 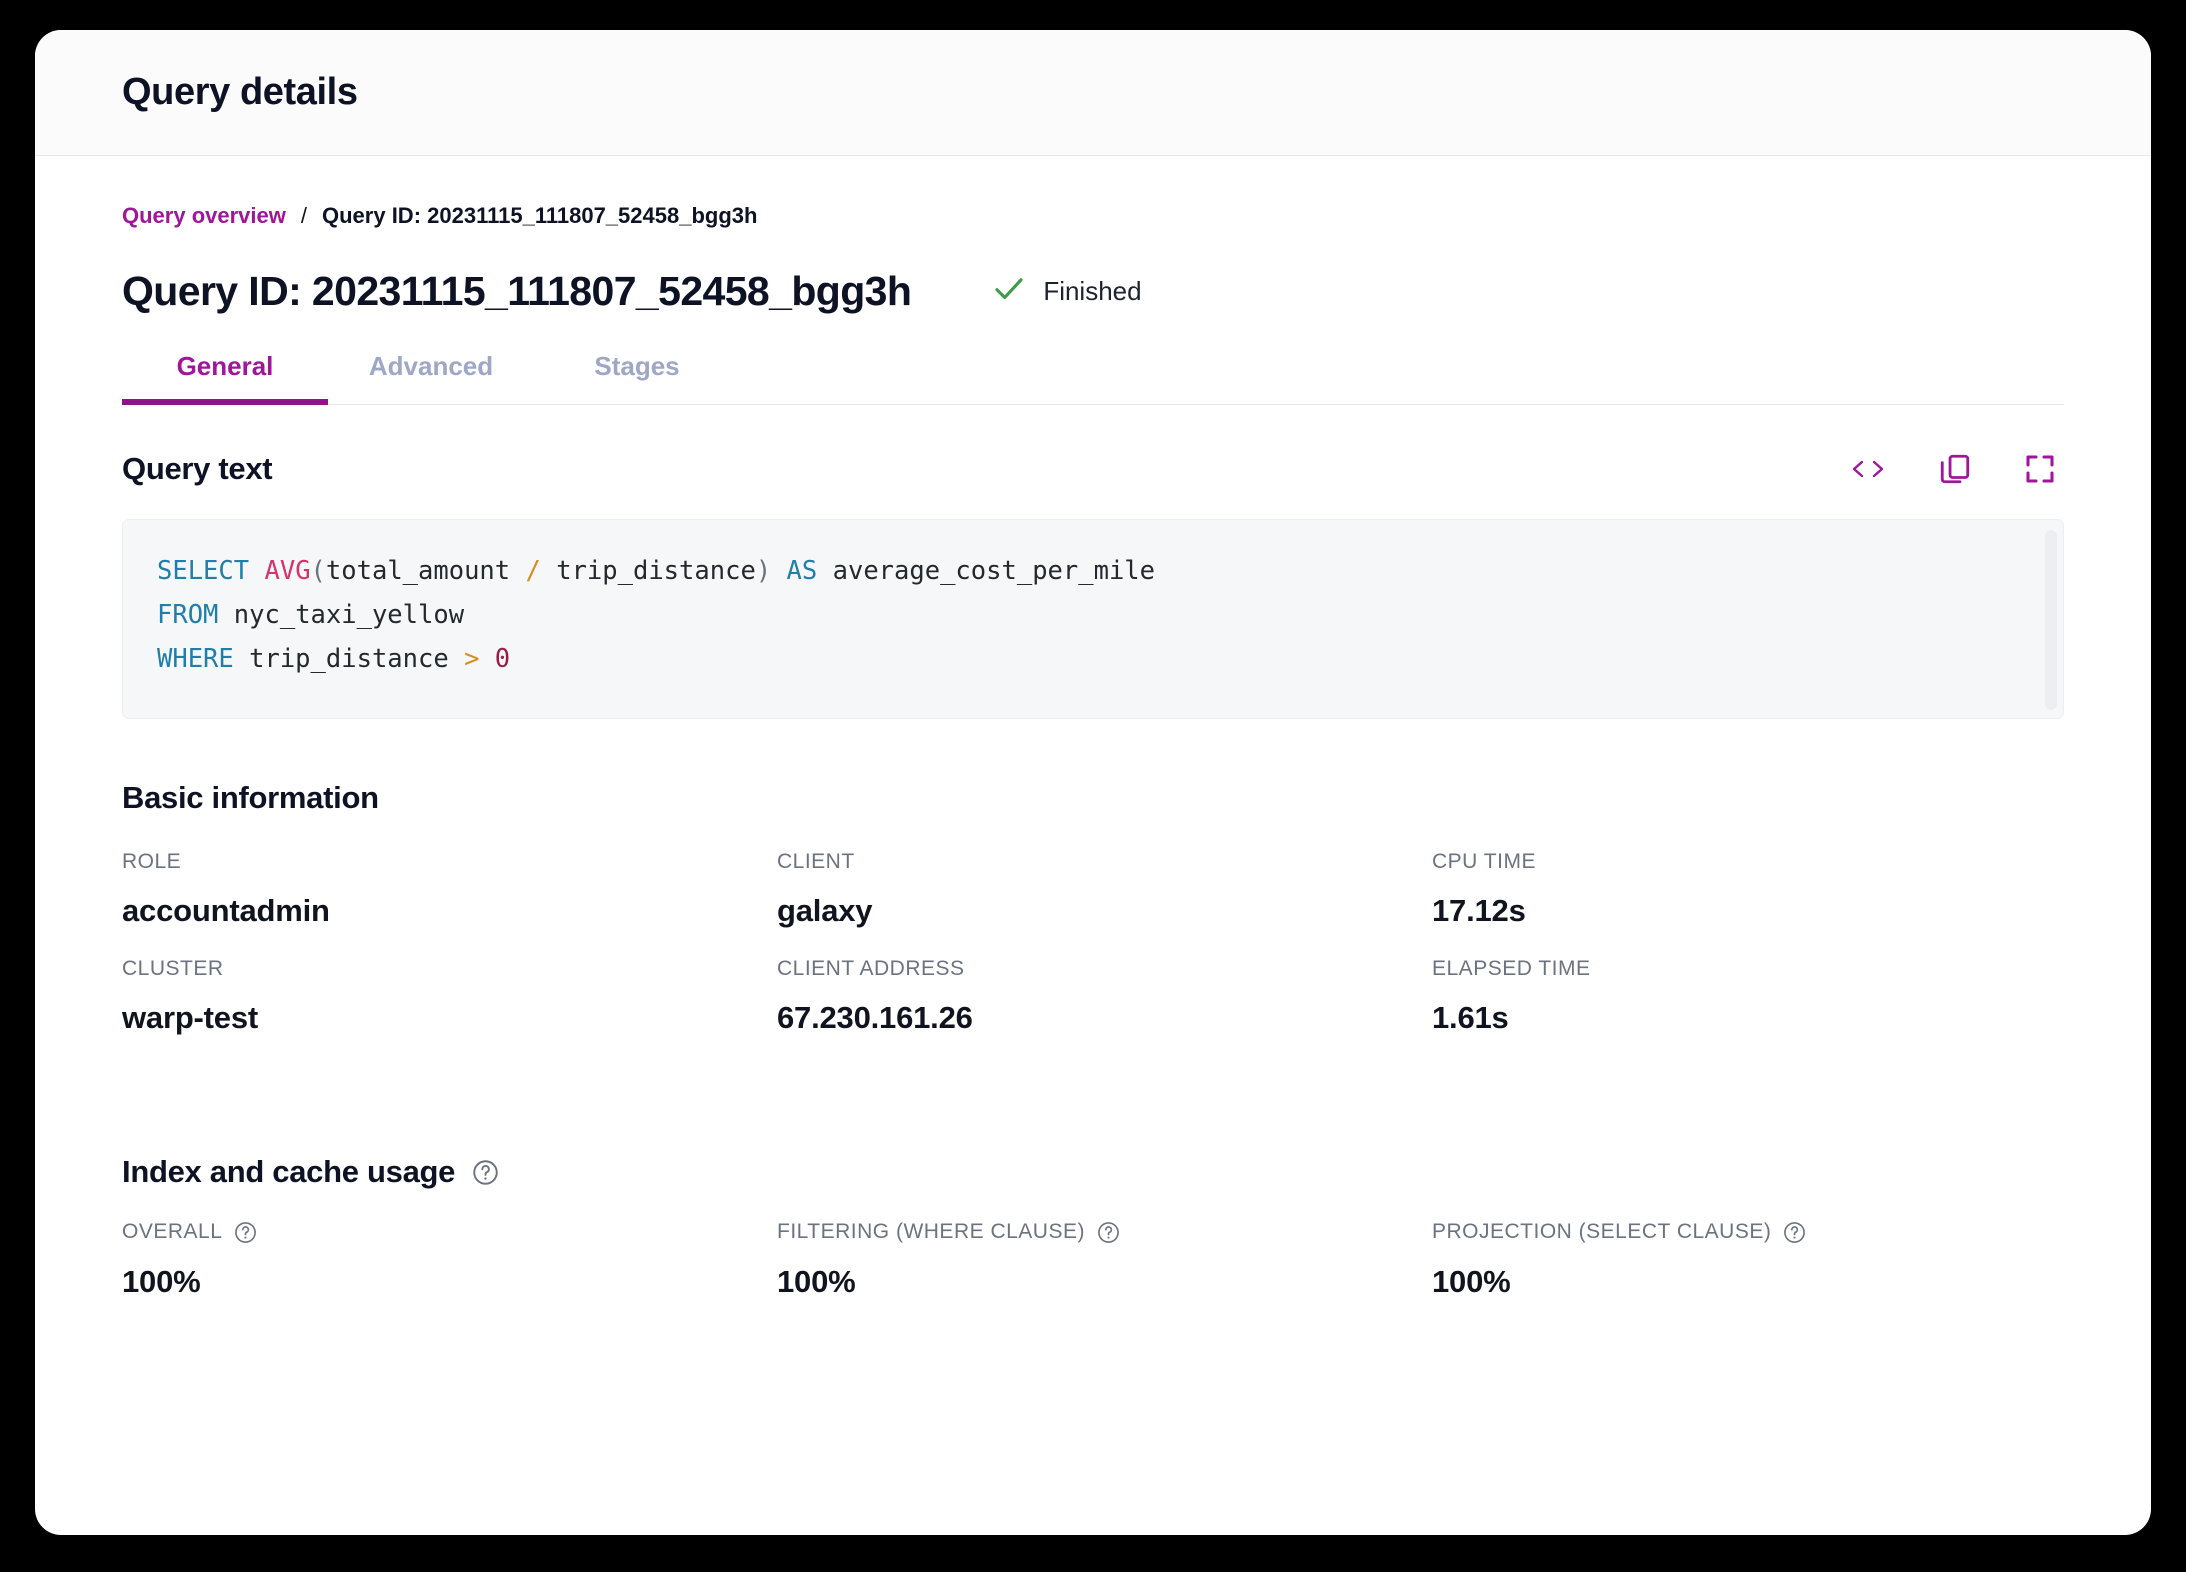 I want to click on field-client-address: CLIENT ADDRESS 67.230.161.26, so click(x=1104, y=996).